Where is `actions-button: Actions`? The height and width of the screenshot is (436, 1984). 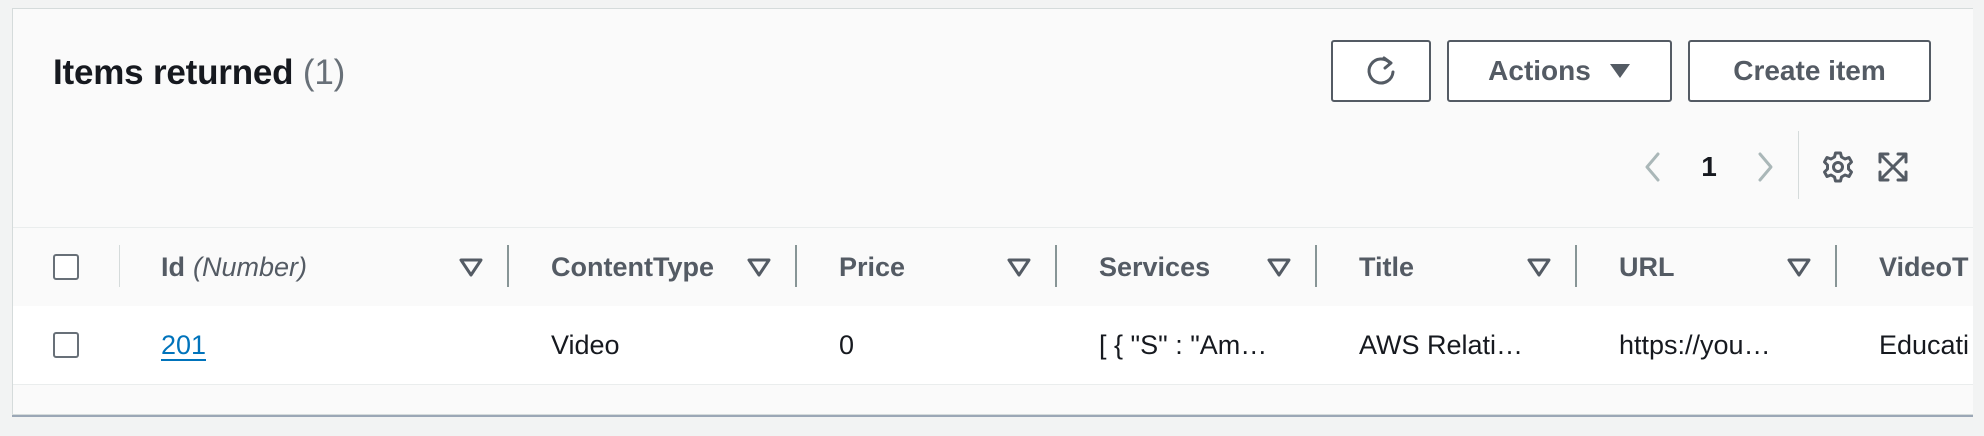 actions-button: Actions is located at coordinates (1559, 71).